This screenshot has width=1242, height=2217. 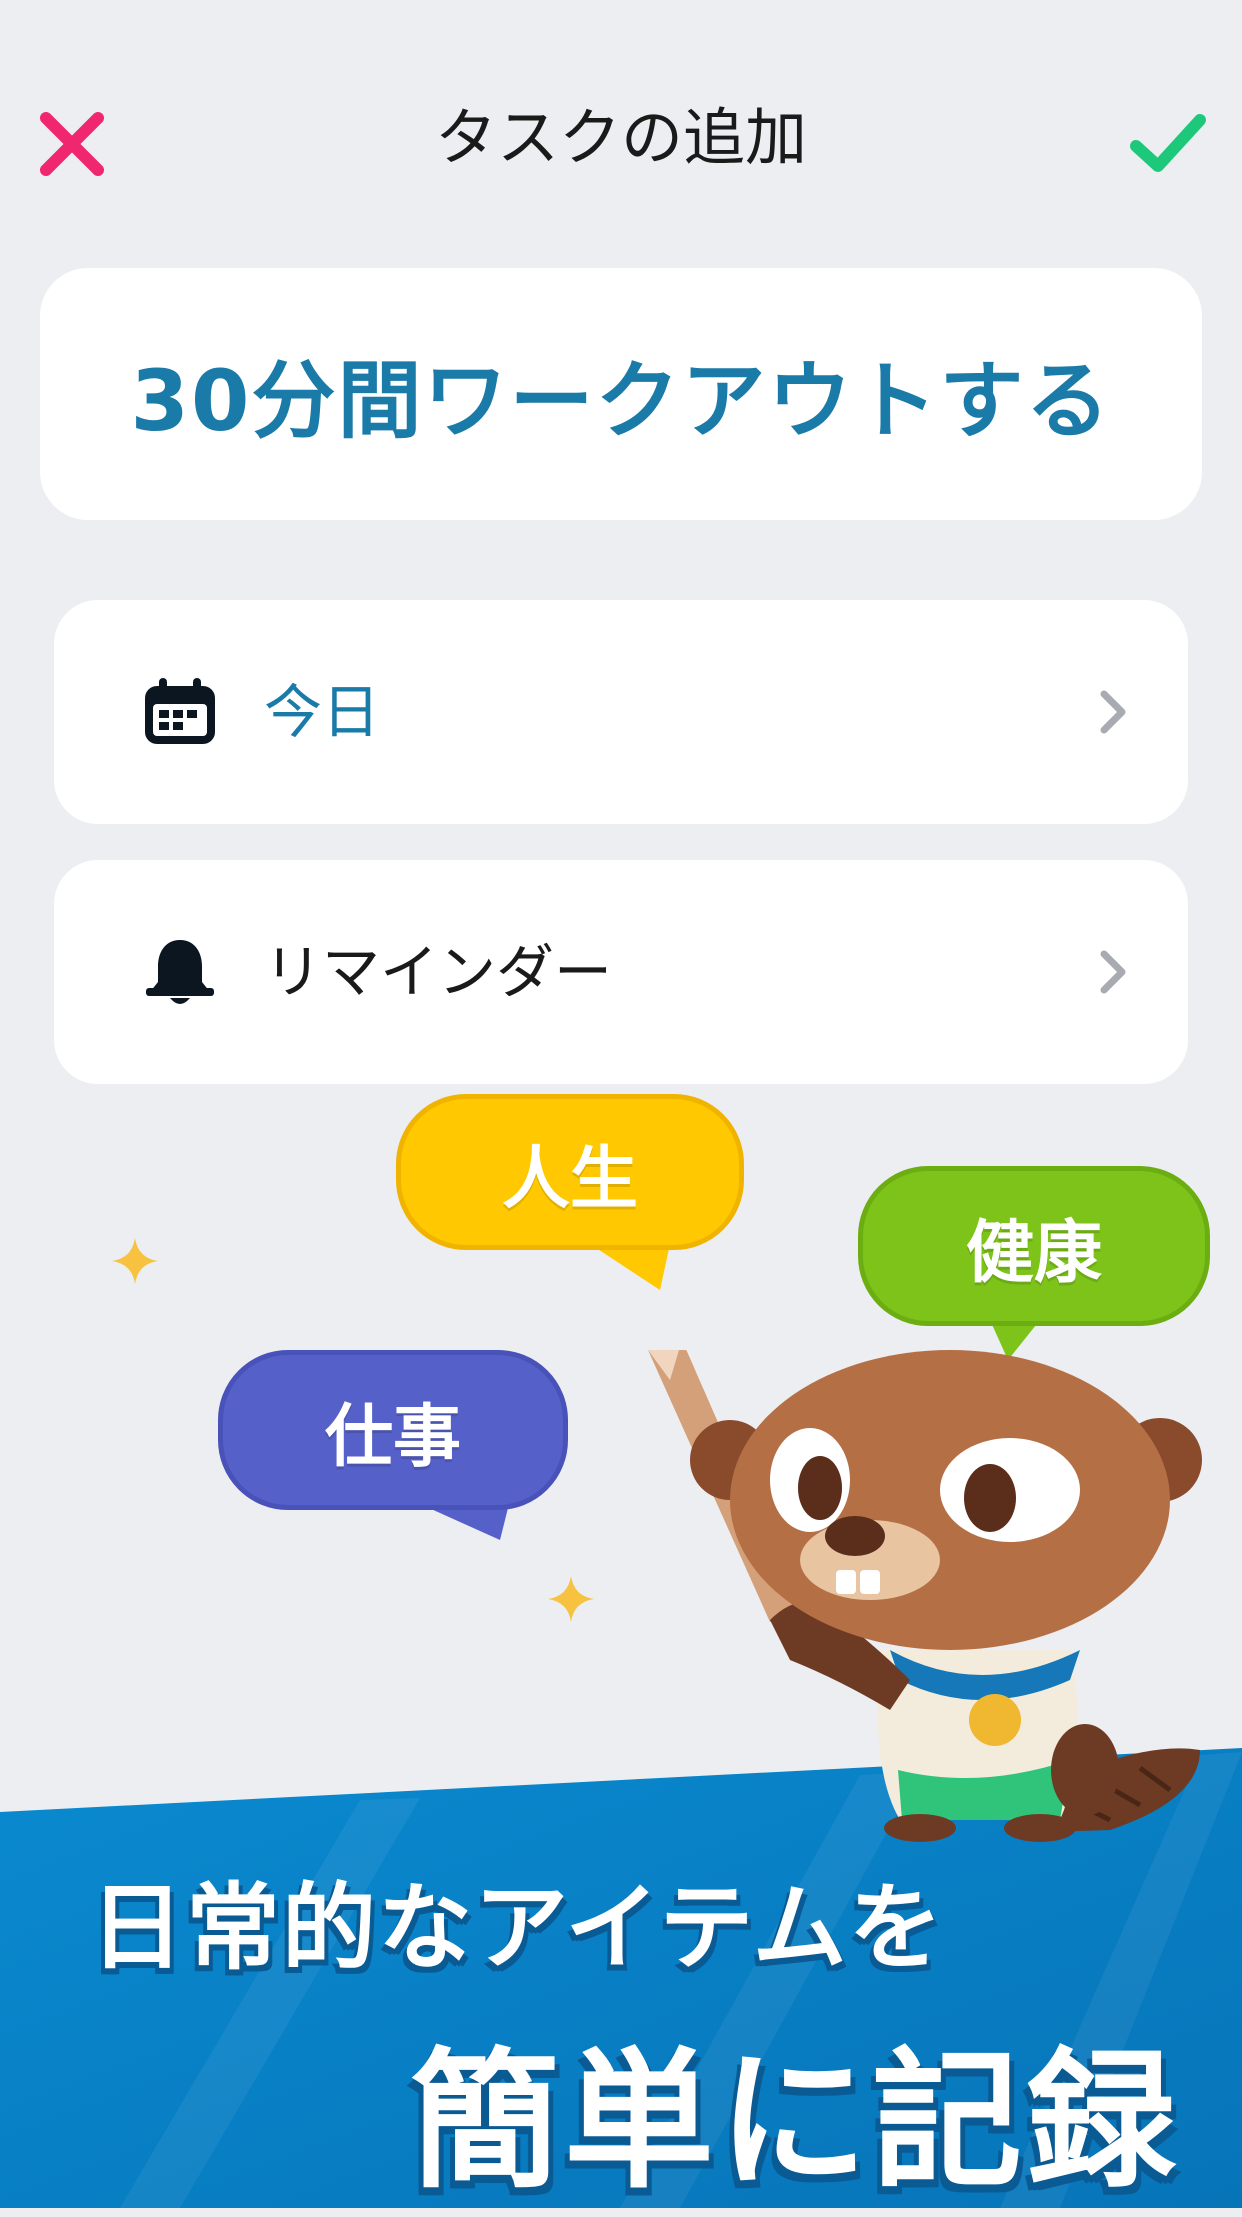 What do you see at coordinates (795, 2122) in the screenshot?
I see `promo-headline-line2: 簡単に記録` at bounding box center [795, 2122].